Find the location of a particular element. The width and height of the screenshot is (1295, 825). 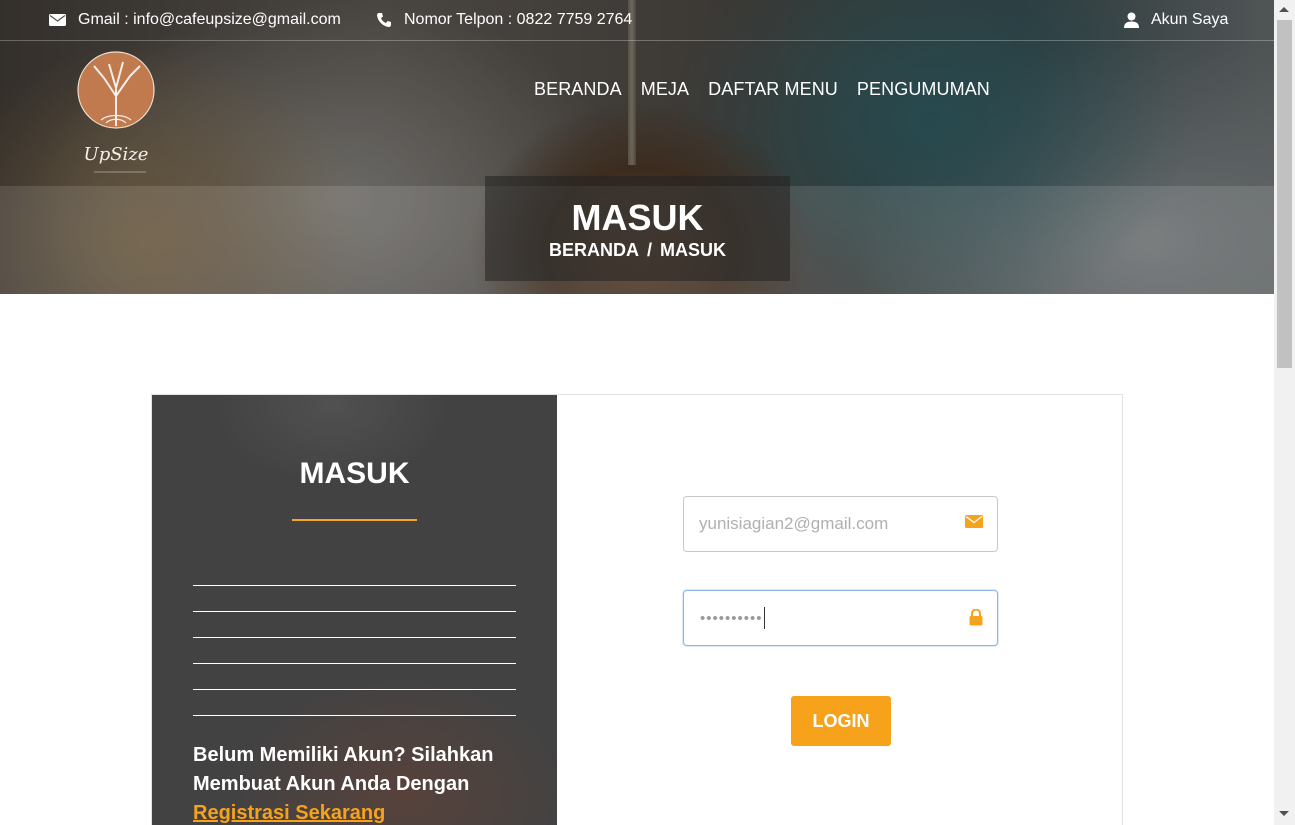

breadcrumb: BERANDA / MASUK is located at coordinates (637, 250).